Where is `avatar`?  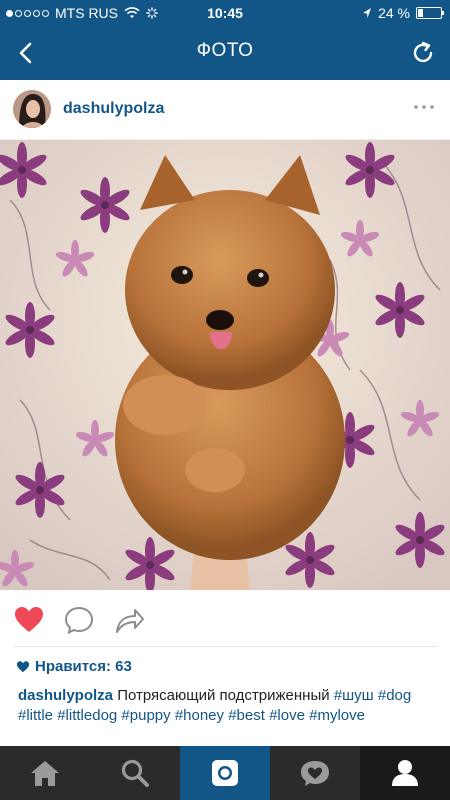
avatar is located at coordinates (32, 109).